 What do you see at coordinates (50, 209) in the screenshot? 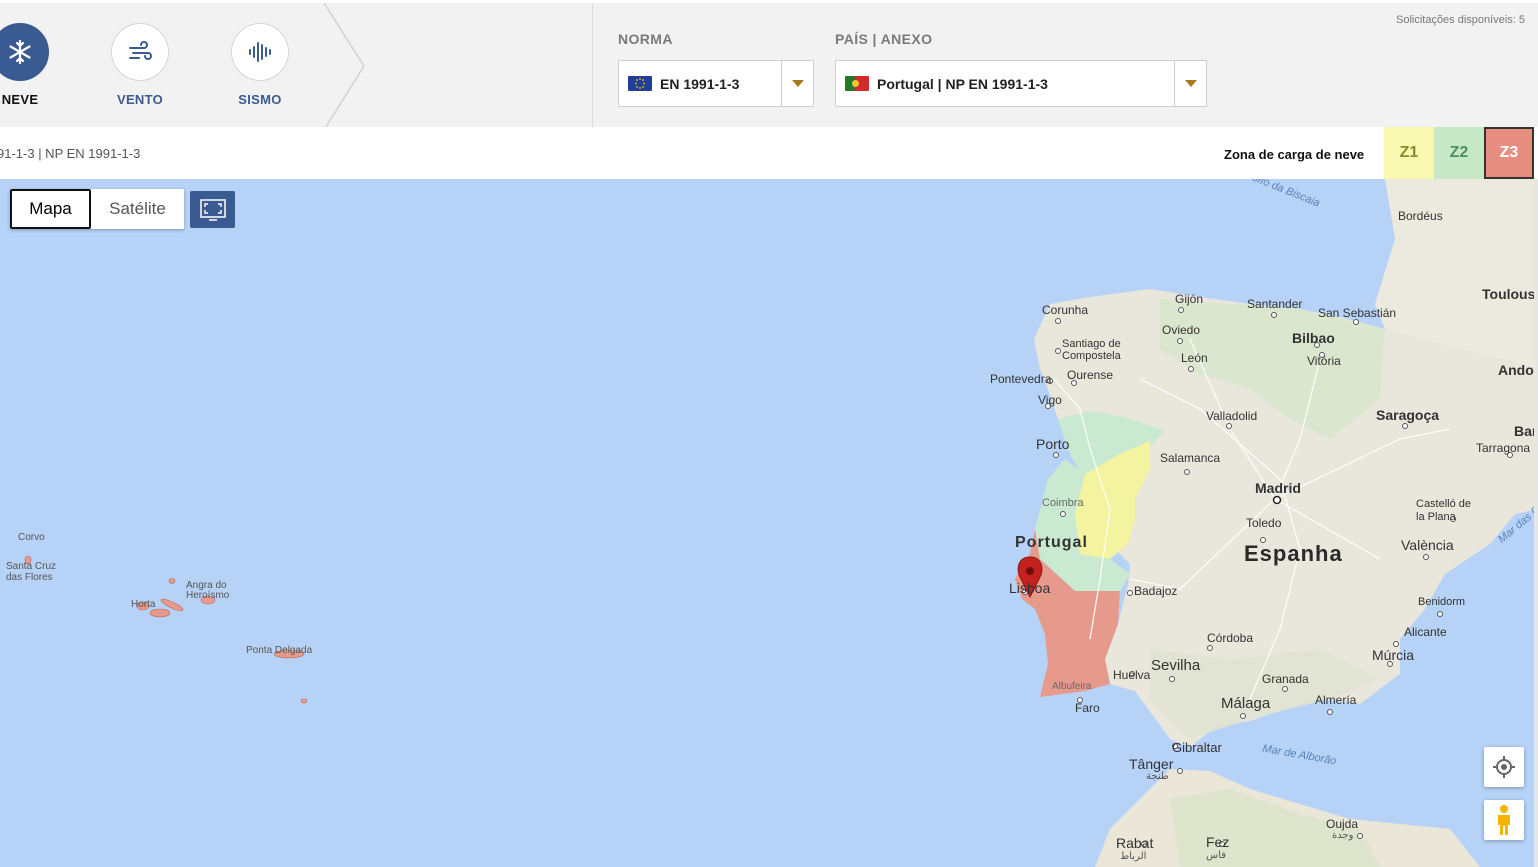
I see `map-view-button: Mapa` at bounding box center [50, 209].